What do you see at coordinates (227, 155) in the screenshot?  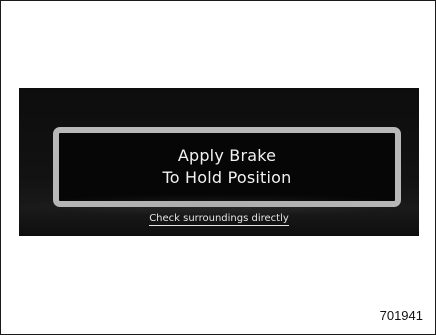 I see `message-line-apply-brake: Apply Brake` at bounding box center [227, 155].